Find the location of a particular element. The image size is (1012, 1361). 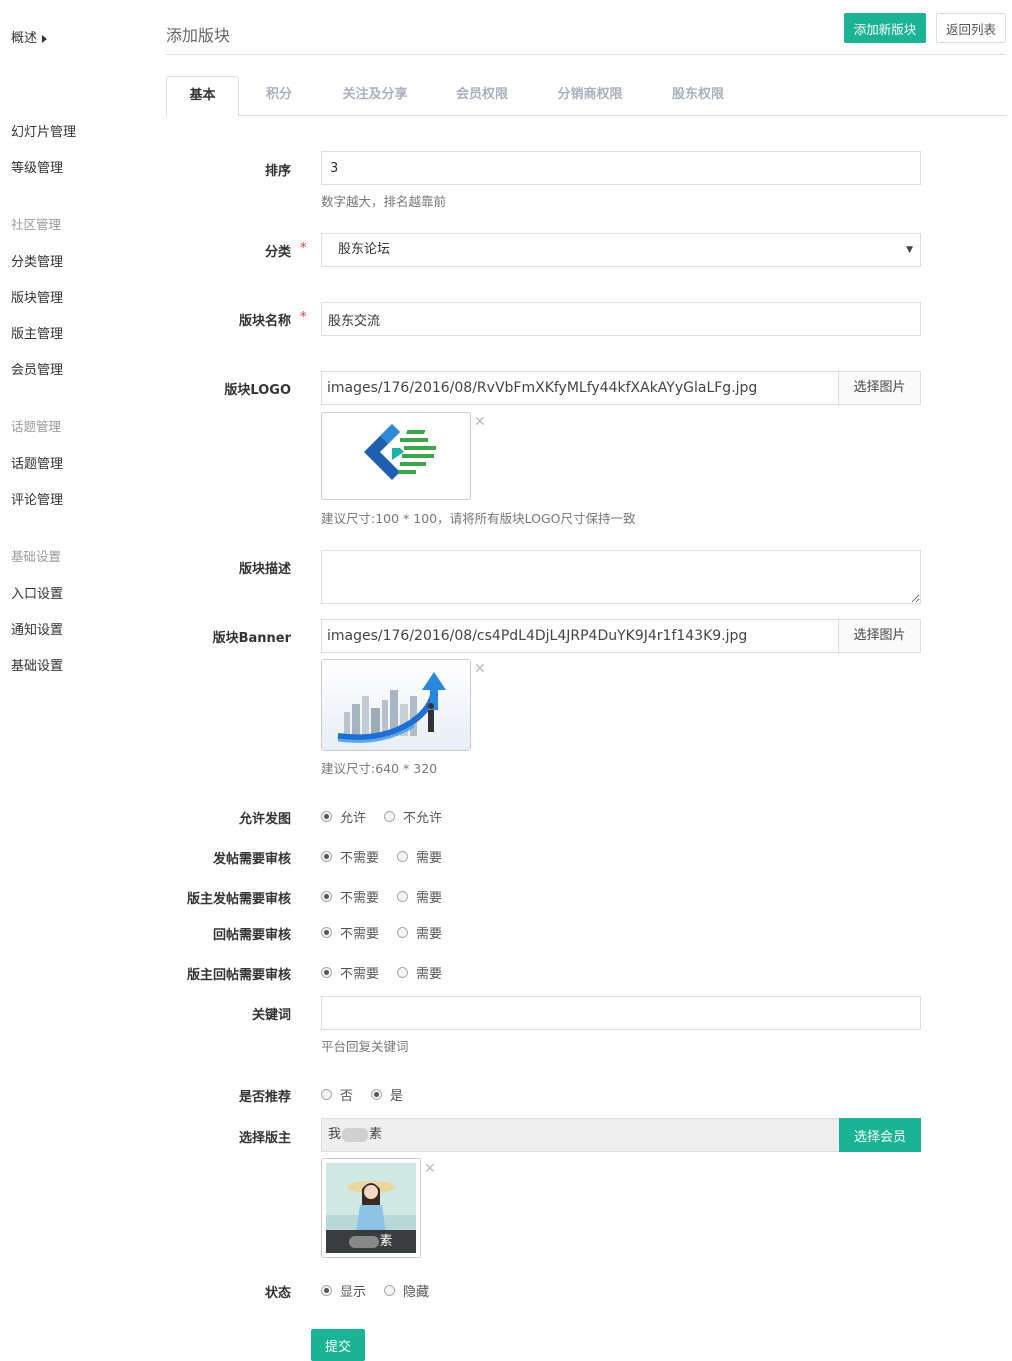

choose-banner-button: 选择图片 is located at coordinates (879, 636).